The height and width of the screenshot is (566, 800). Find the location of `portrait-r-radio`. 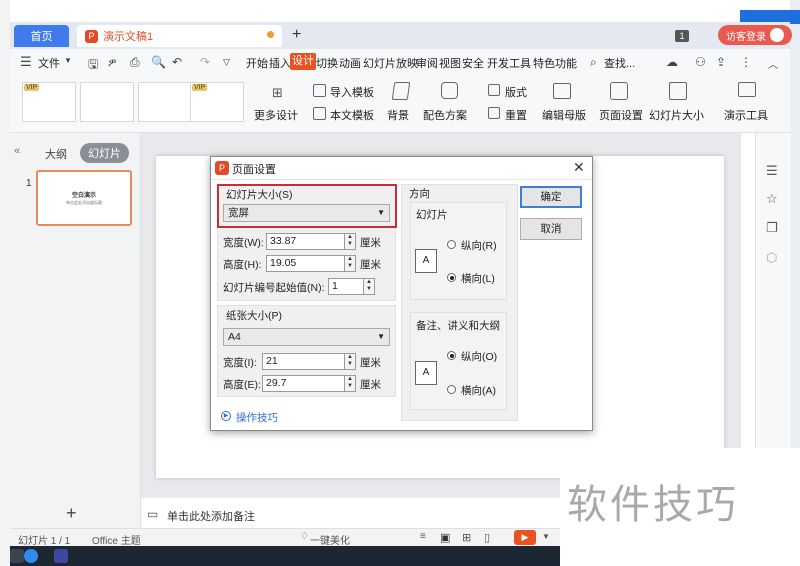

portrait-r-radio is located at coordinates (451, 244).